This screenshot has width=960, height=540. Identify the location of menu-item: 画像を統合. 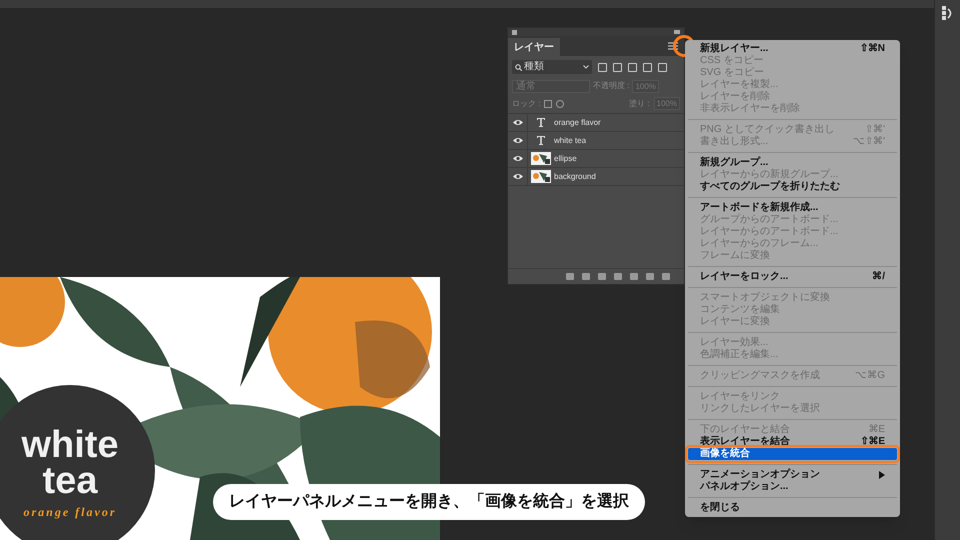
(792, 454).